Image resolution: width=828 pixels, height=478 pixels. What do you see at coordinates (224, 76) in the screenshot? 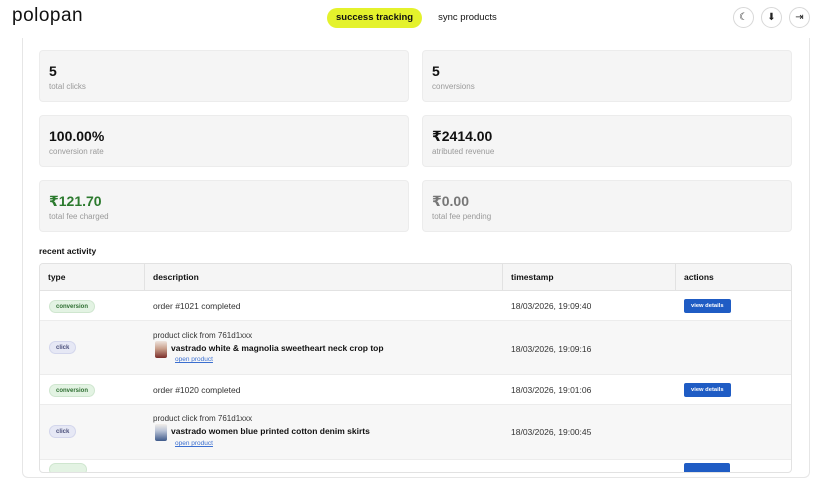
I see `stat-card-total-clicks: 5 total clicks` at bounding box center [224, 76].